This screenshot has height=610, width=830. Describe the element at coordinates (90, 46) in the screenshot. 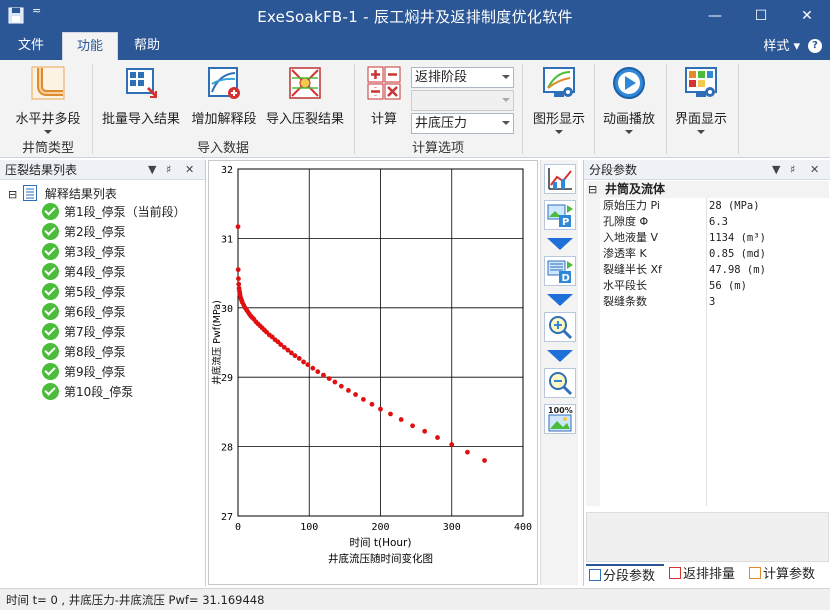

I see `menu-function: 功能` at that location.